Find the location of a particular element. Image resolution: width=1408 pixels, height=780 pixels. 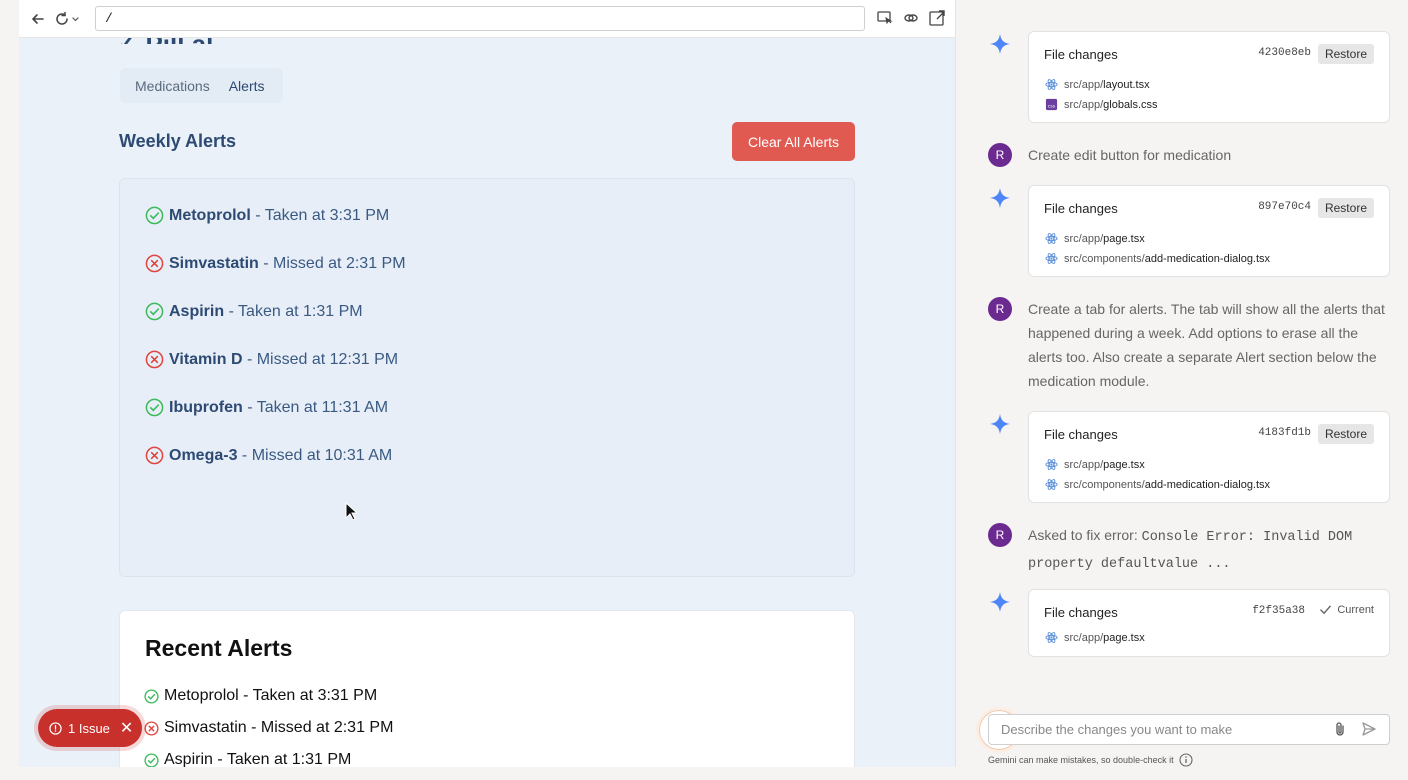

medication-name: Omega-3 is located at coordinates (203, 455).